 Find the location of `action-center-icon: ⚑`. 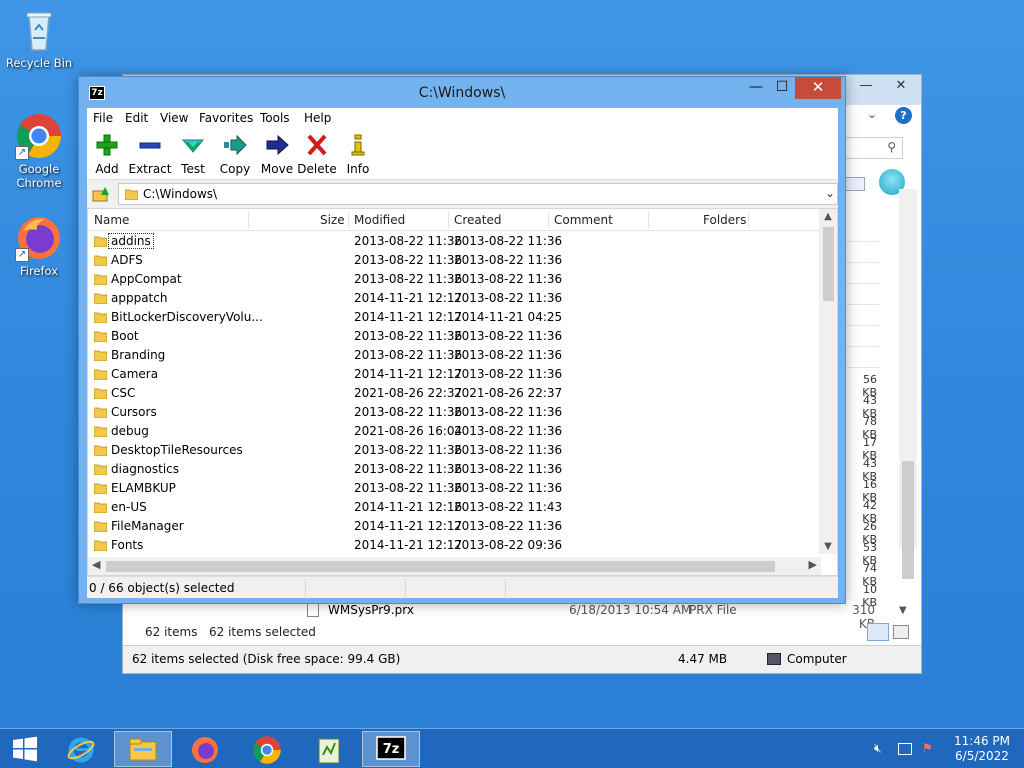

action-center-icon: ⚑ is located at coordinates (927, 748).